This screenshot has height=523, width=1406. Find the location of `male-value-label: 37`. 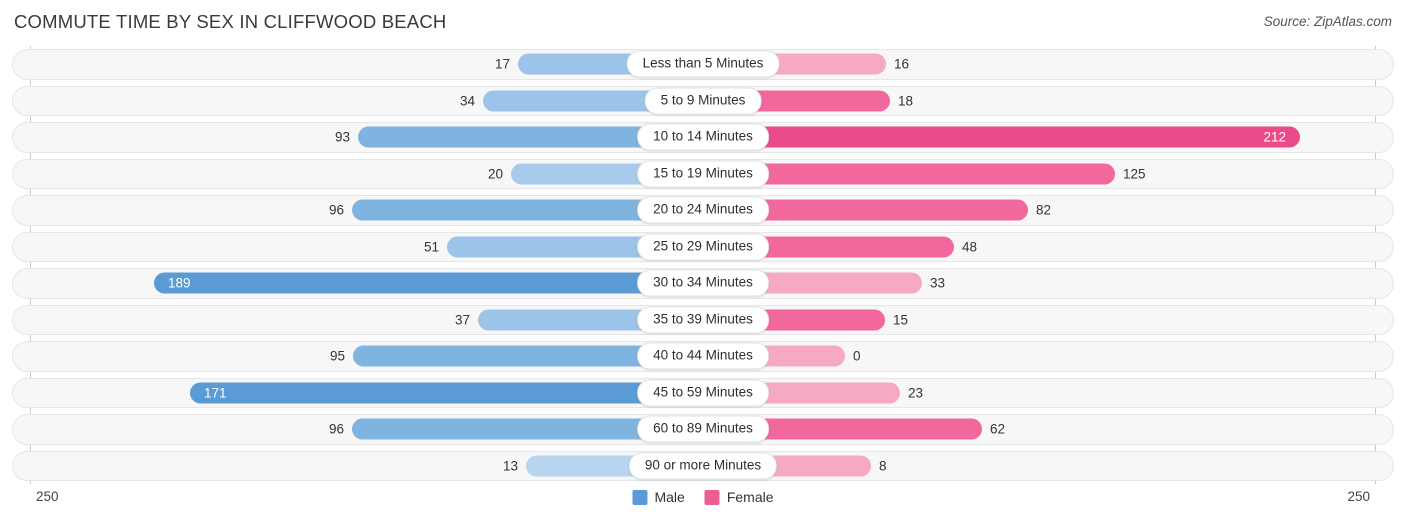

male-value-label: 37 is located at coordinates (462, 319).